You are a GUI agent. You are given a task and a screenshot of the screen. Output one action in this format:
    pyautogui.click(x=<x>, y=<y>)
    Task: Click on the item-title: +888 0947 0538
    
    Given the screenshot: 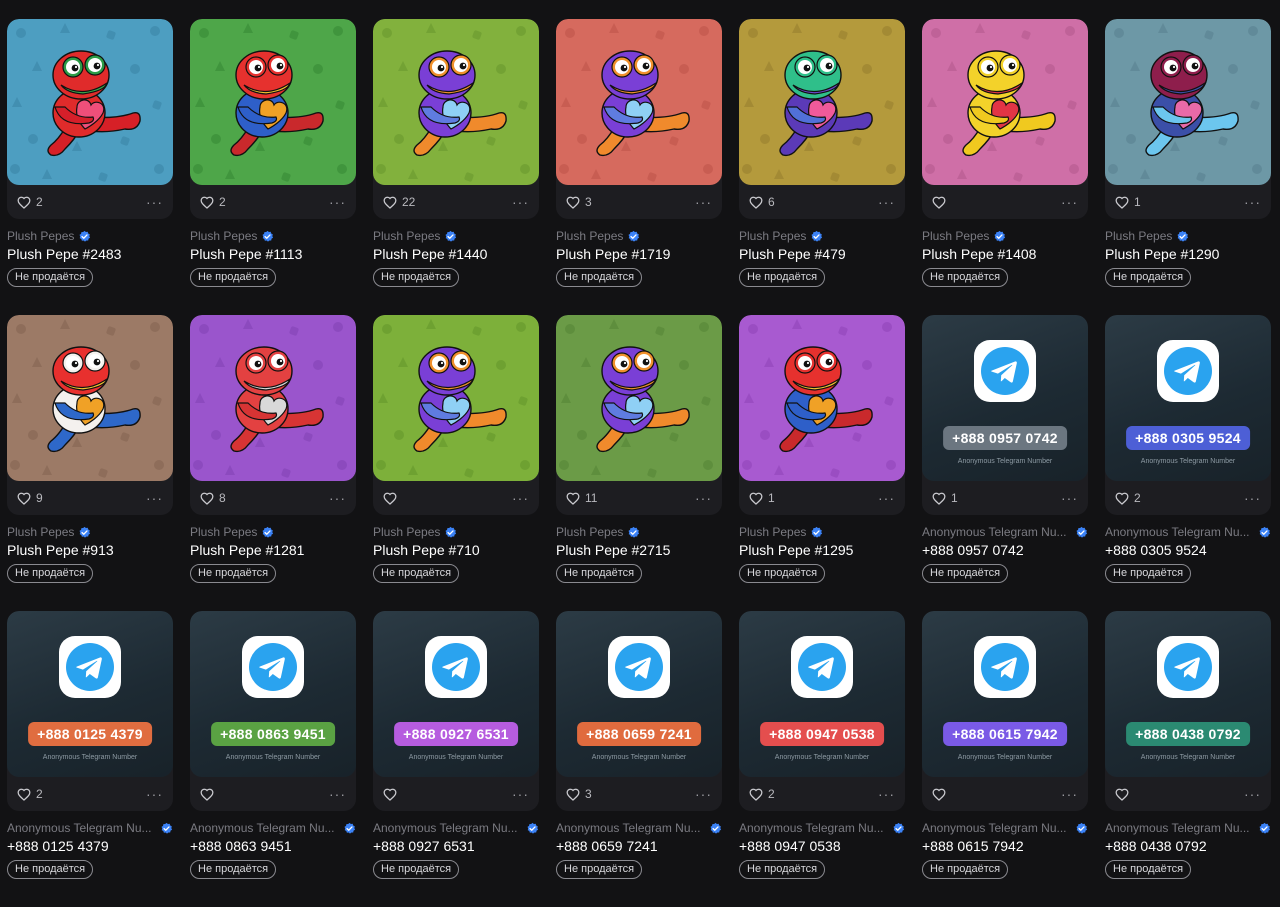 What is the action you would take?
    pyautogui.click(x=822, y=846)
    